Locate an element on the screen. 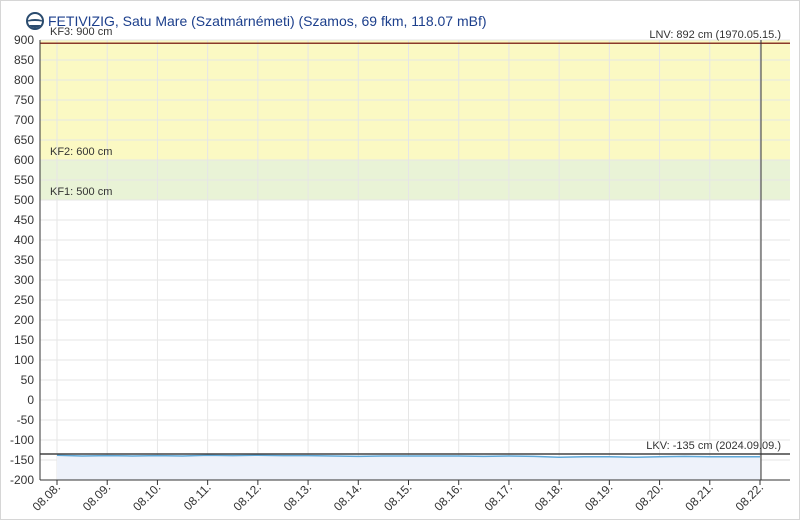 Image resolution: width=800 pixels, height=520 pixels. y-tick-label: 550 is located at coordinates (24, 180).